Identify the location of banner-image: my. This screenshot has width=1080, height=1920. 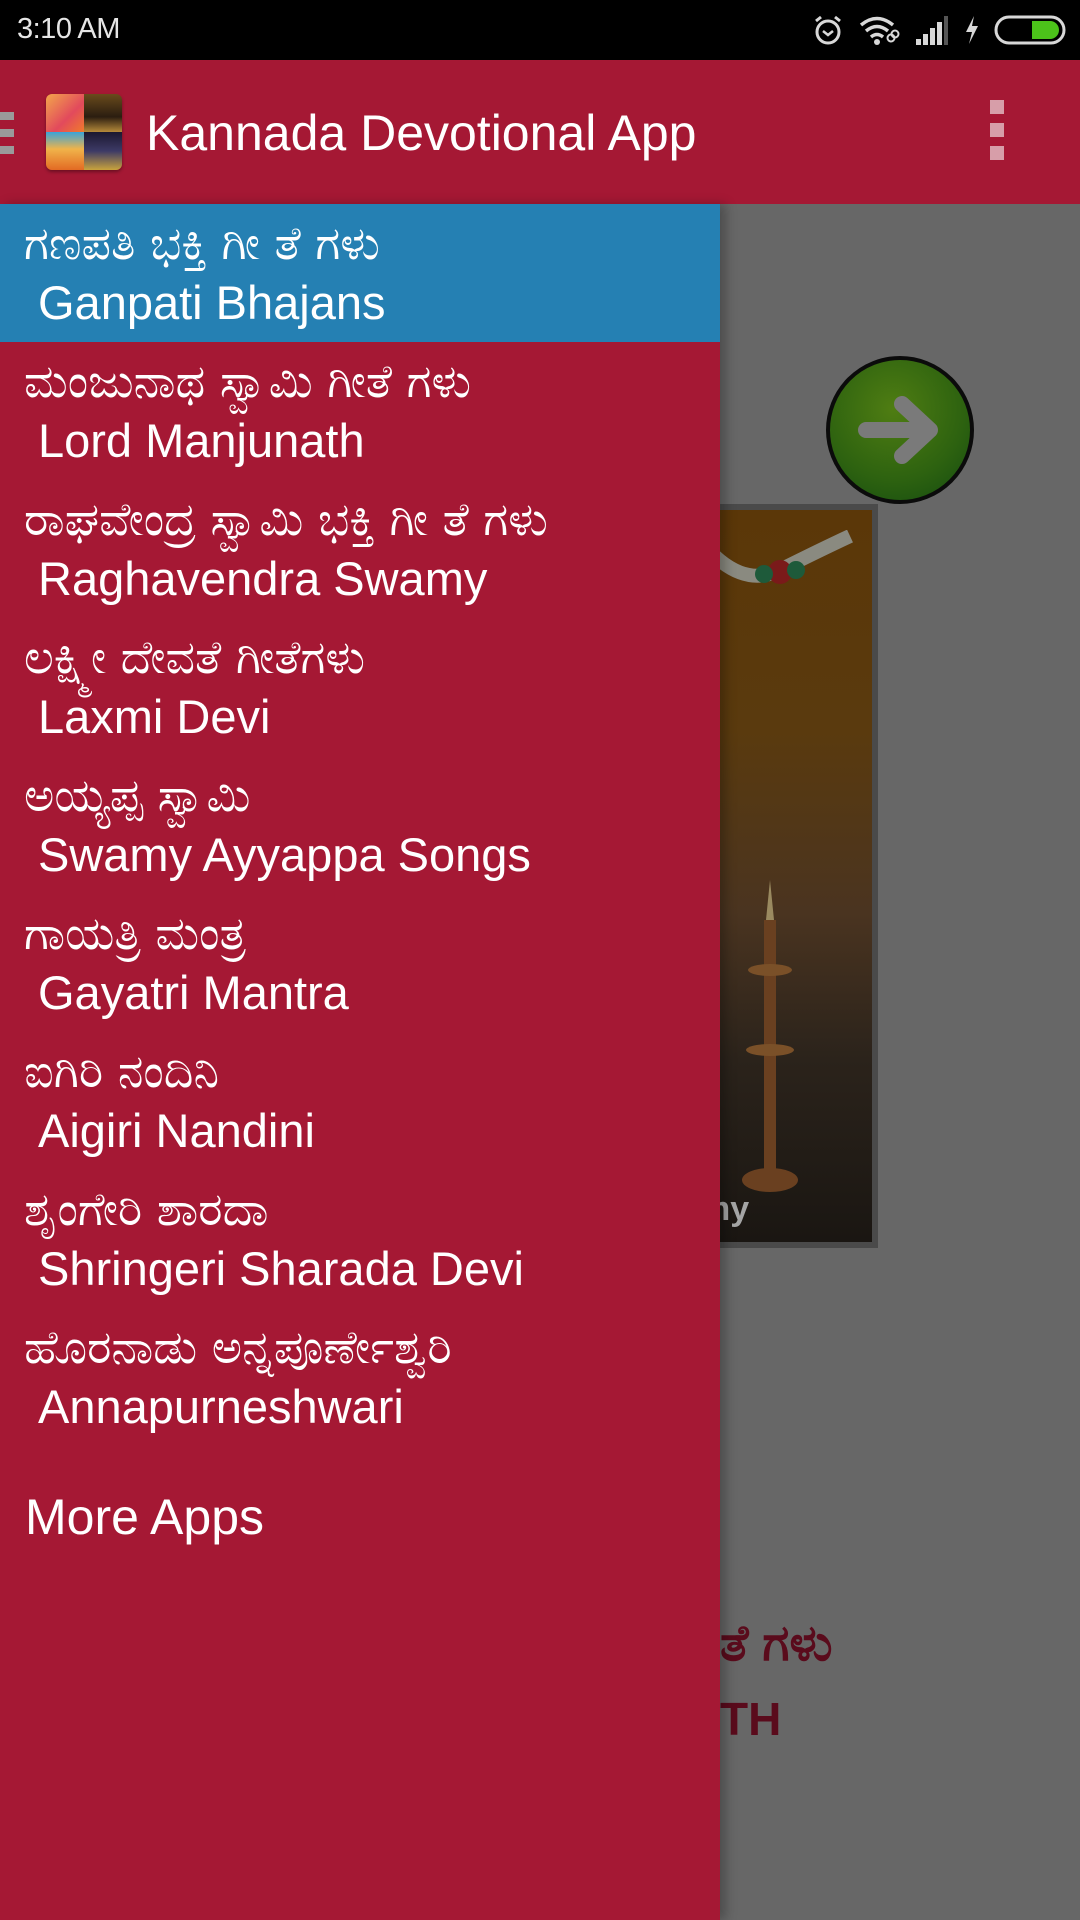
(789, 876).